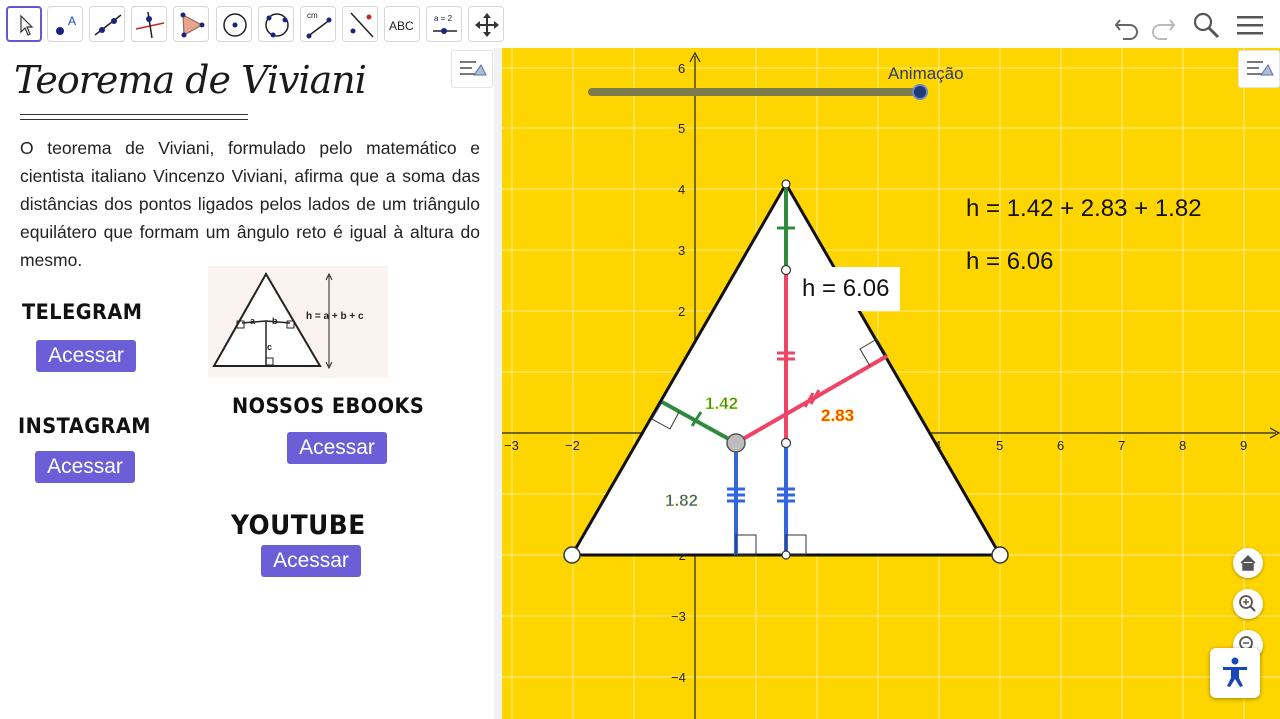 The width and height of the screenshot is (1280, 719). I want to click on conic-tool-button, so click(276, 24).